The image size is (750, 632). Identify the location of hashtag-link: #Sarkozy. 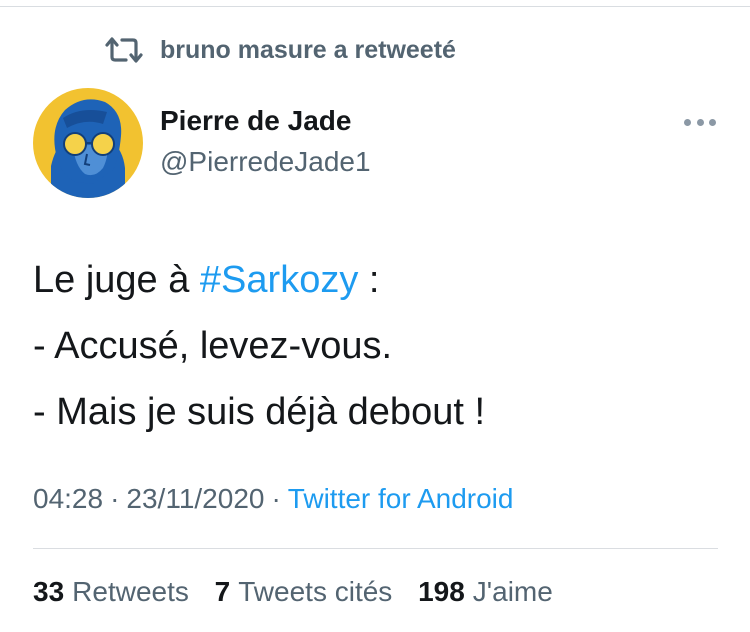
(279, 280).